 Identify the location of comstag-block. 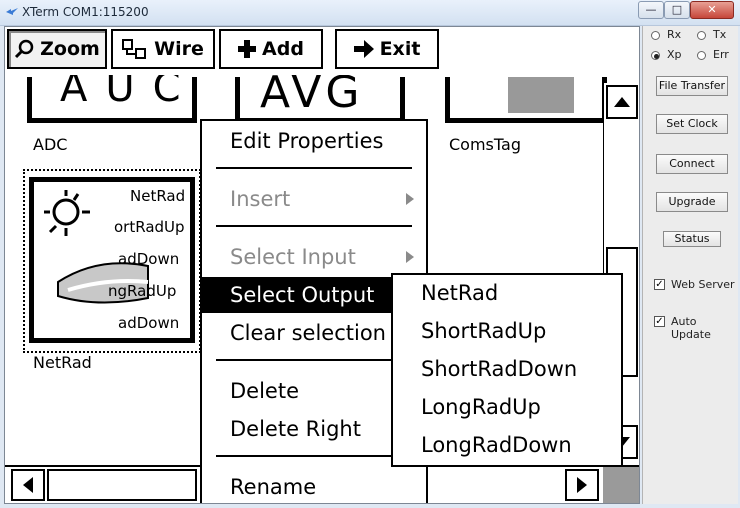
(526, 100).